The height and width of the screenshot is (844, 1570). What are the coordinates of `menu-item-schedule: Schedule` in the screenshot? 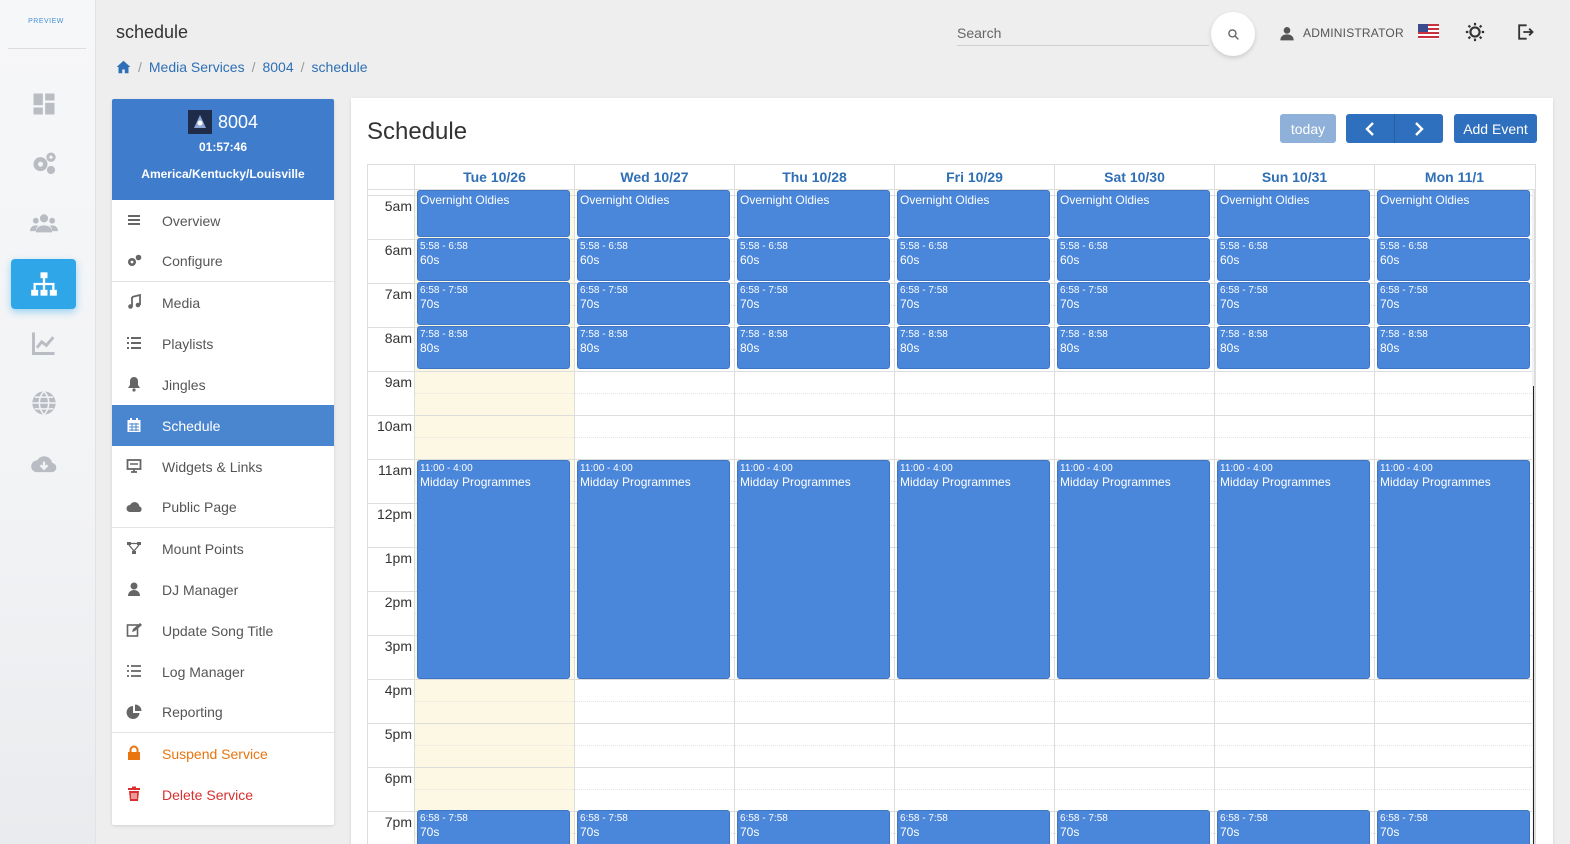 It's located at (223, 425).